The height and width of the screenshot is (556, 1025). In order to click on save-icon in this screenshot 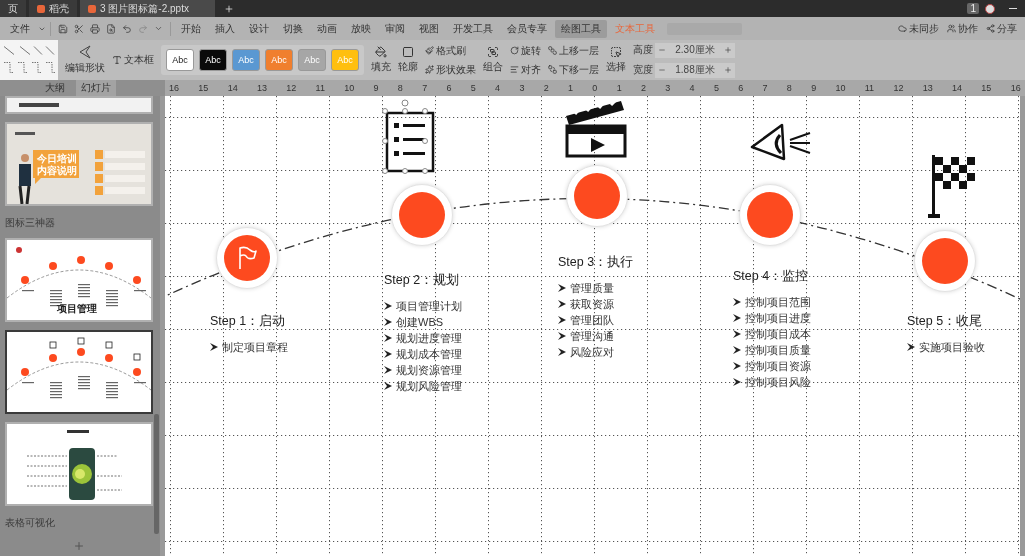, I will do `click(63, 28)`.